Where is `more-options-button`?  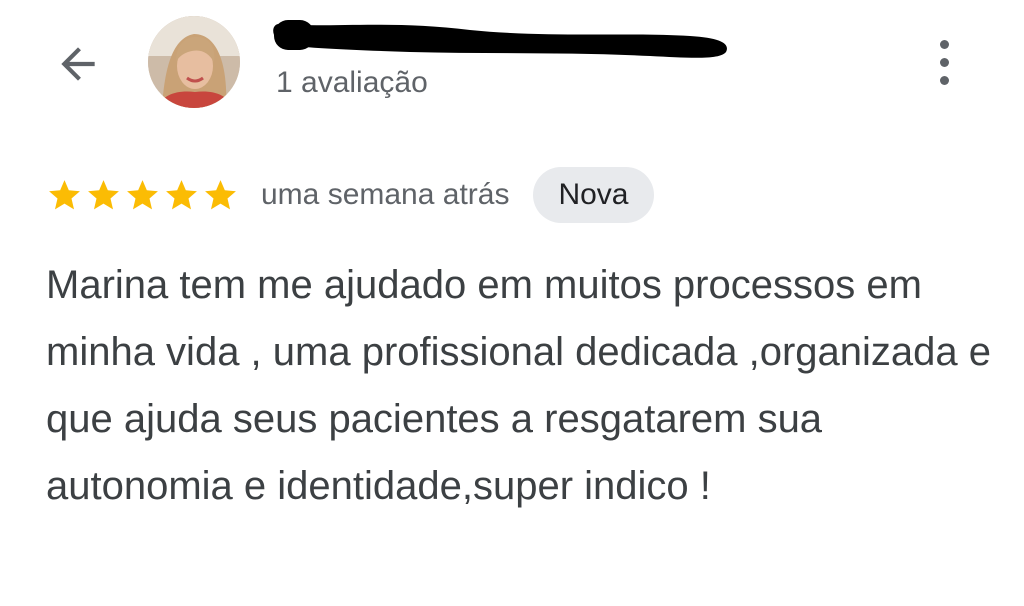
more-options-button is located at coordinates (944, 62).